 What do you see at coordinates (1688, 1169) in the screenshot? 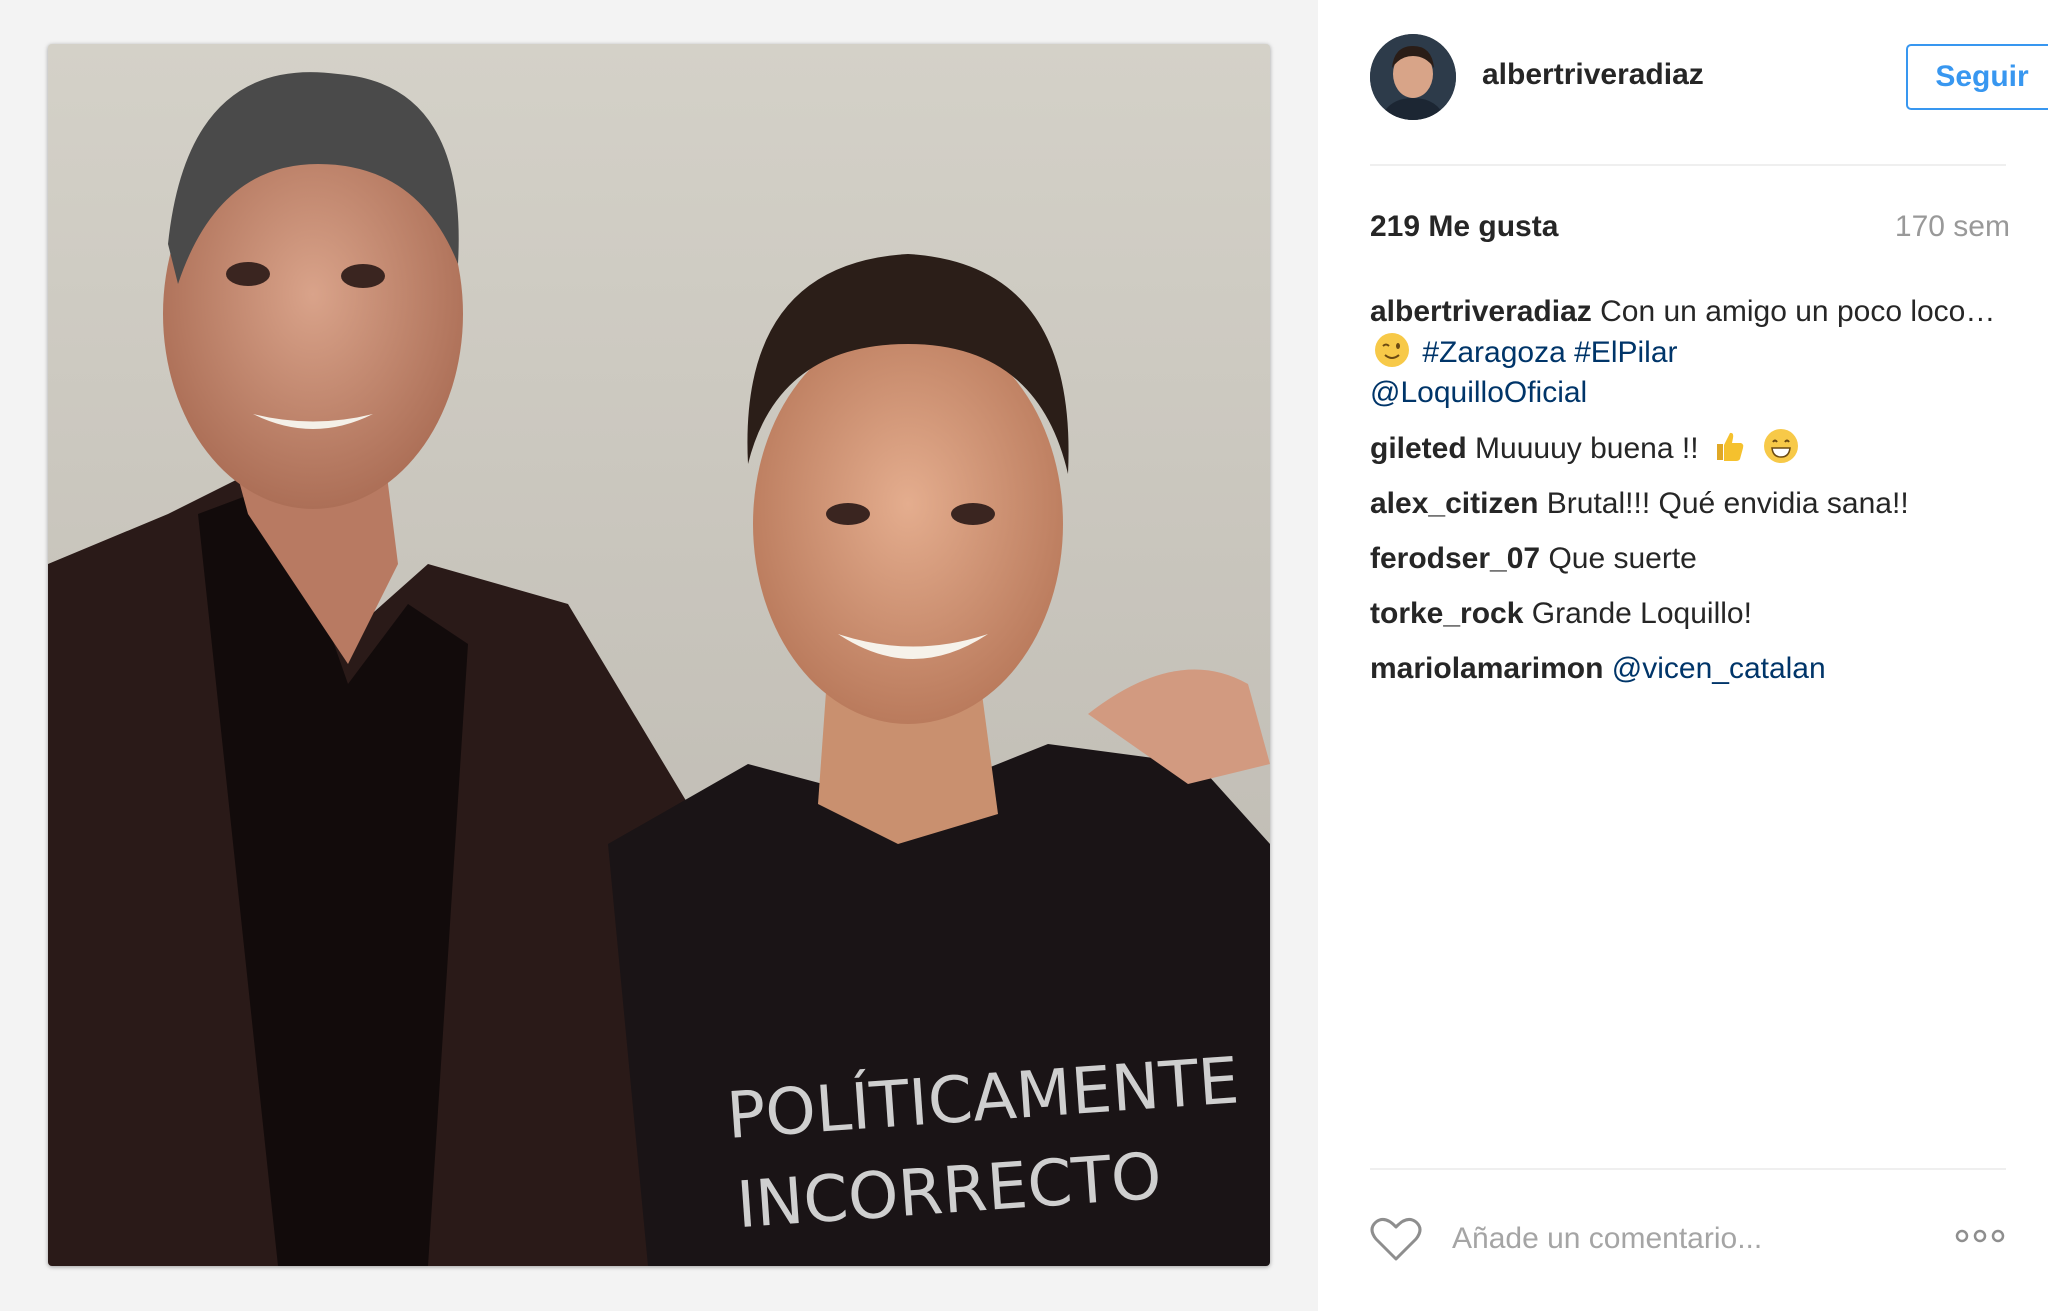
I see `footer-divider` at bounding box center [1688, 1169].